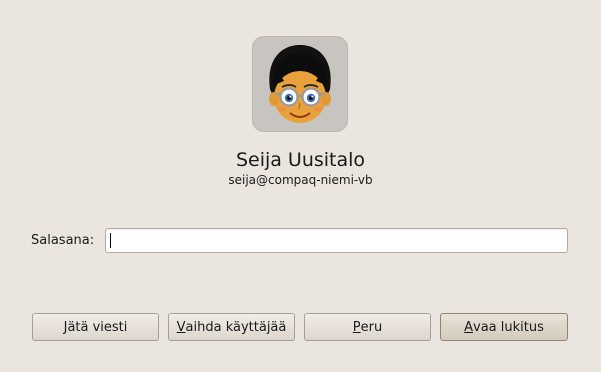 This screenshot has height=372, width=601. What do you see at coordinates (110, 240) in the screenshot?
I see `text-caret` at bounding box center [110, 240].